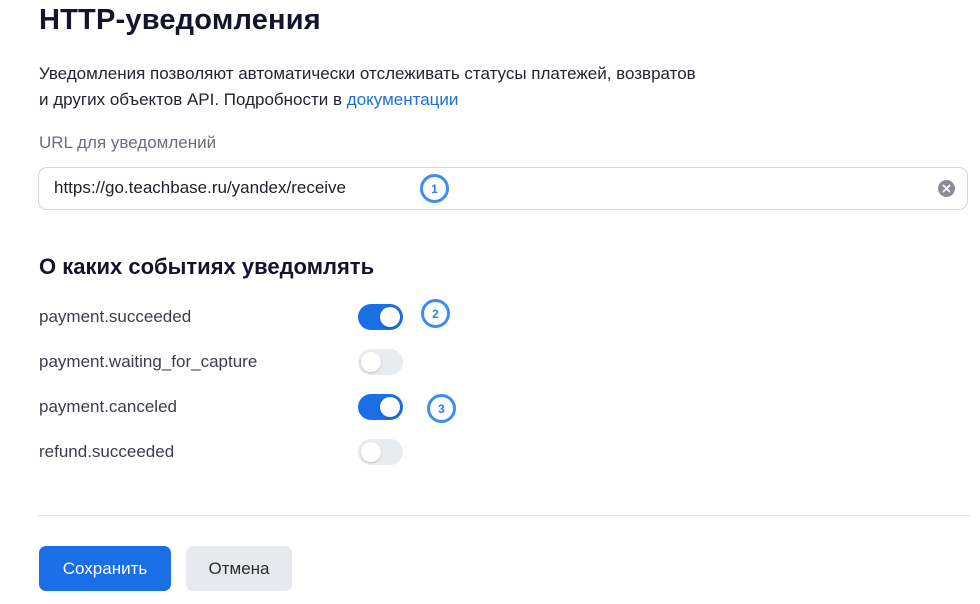 Image resolution: width=980 pixels, height=604 pixels. Describe the element at coordinates (234, 188) in the screenshot. I see `url-input` at that location.